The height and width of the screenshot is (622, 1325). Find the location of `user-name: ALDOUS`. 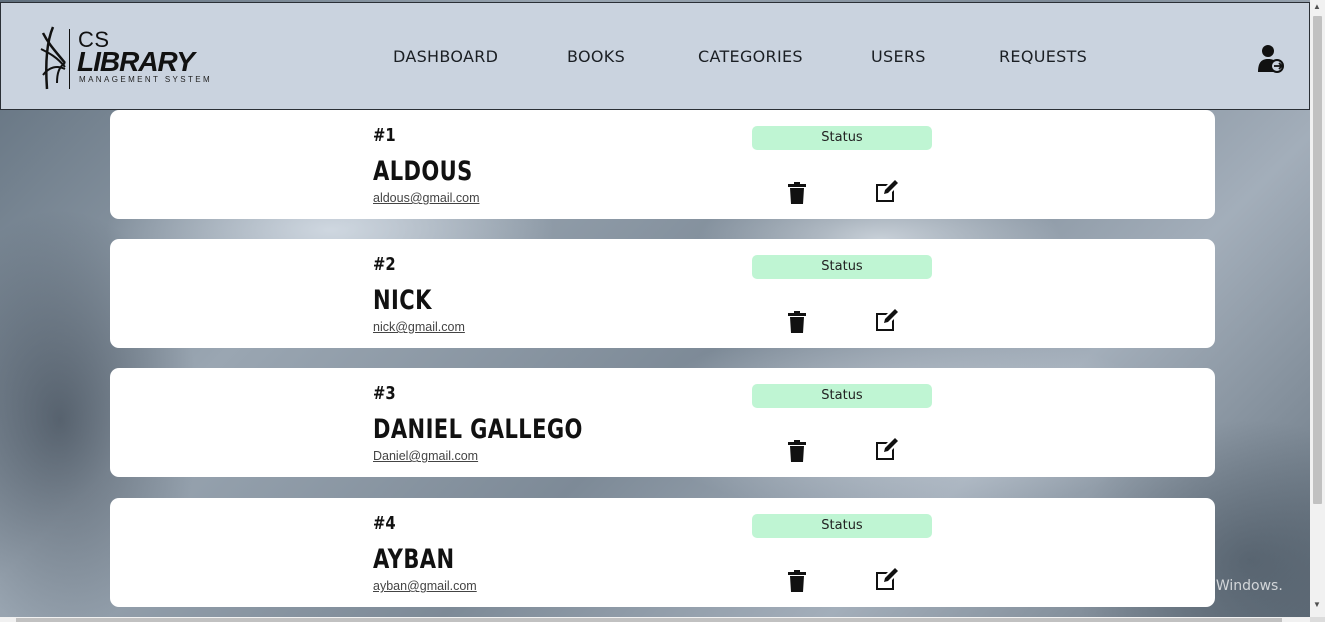

user-name: ALDOUS is located at coordinates (423, 171).